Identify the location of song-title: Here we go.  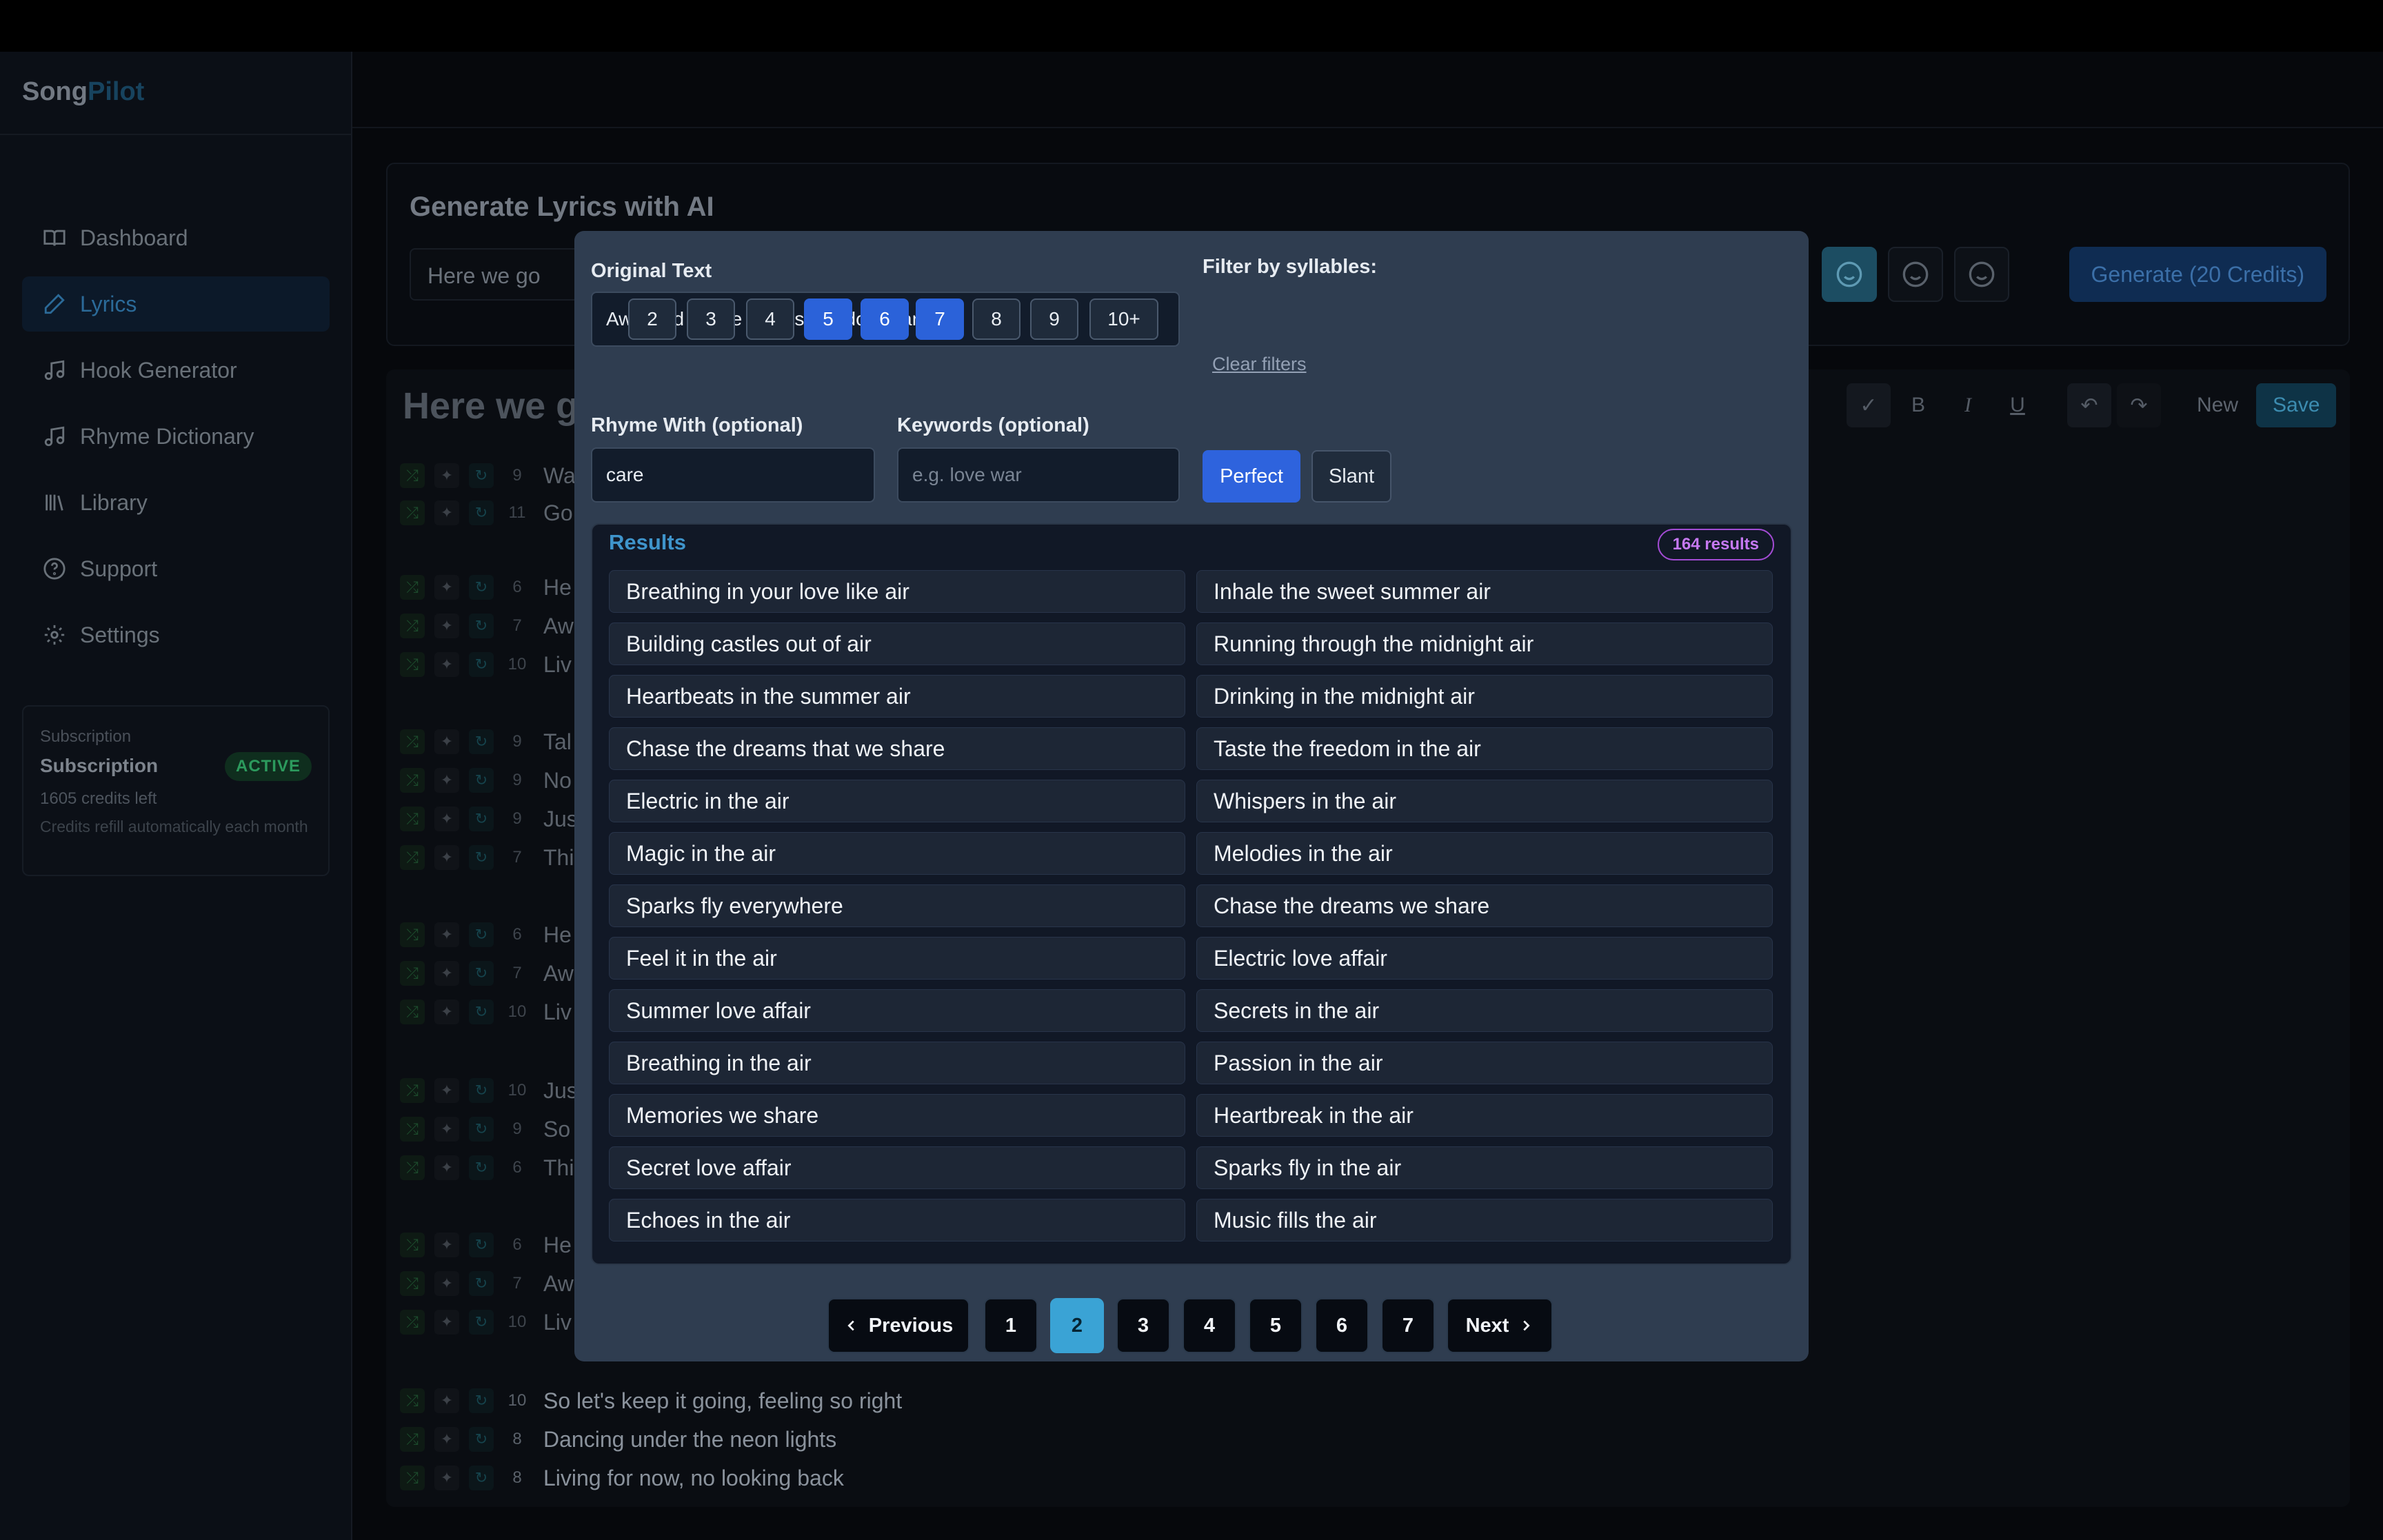
(502, 406).